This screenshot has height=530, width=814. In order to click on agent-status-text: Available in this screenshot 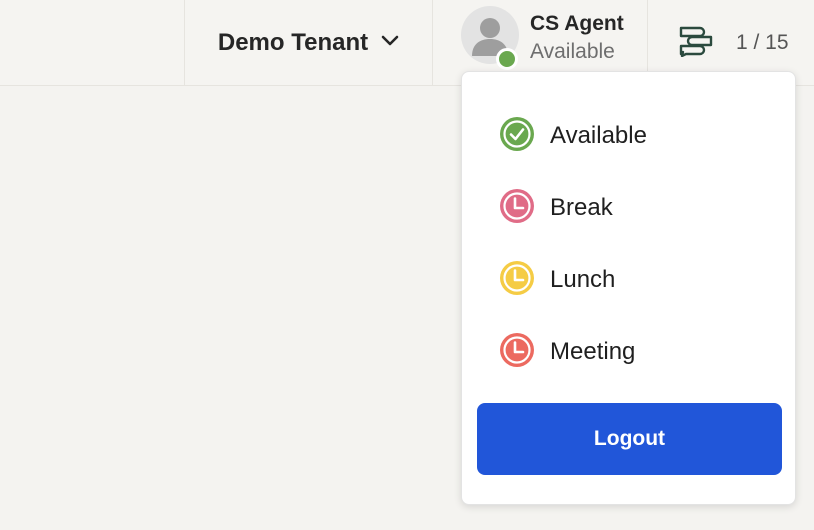, I will do `click(572, 51)`.